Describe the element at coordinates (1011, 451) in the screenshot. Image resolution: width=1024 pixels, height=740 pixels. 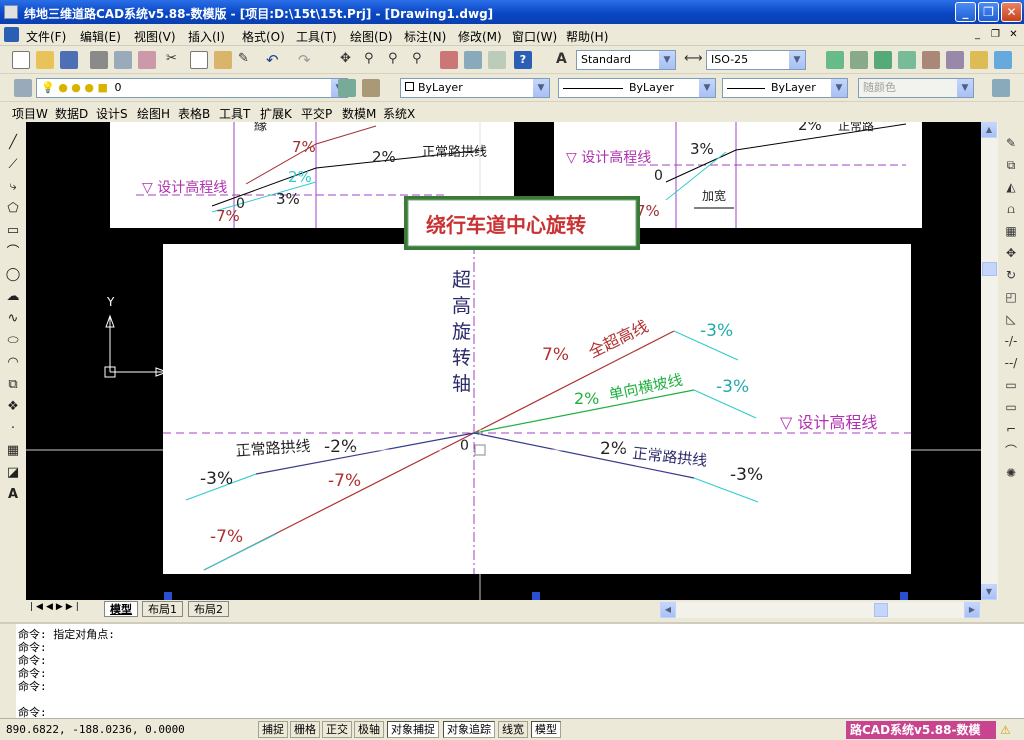
I see `fillet-icon: ⌒` at that location.